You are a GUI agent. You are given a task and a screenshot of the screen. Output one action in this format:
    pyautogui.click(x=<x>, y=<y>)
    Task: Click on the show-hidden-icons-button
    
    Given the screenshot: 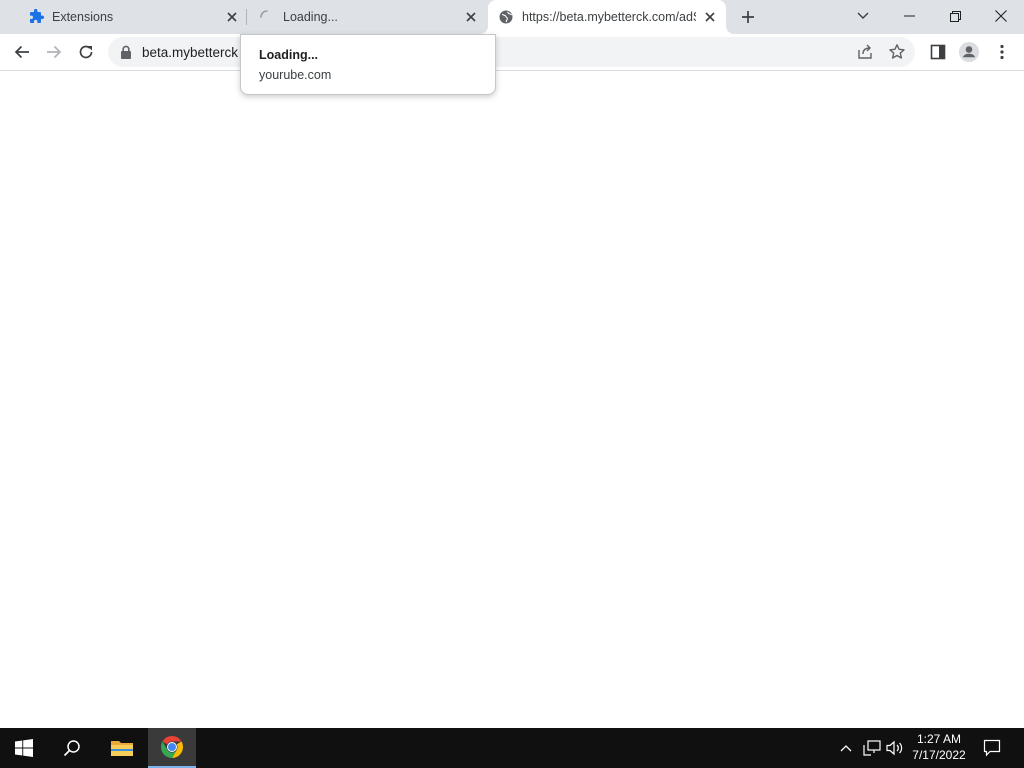 What is the action you would take?
    pyautogui.click(x=846, y=748)
    